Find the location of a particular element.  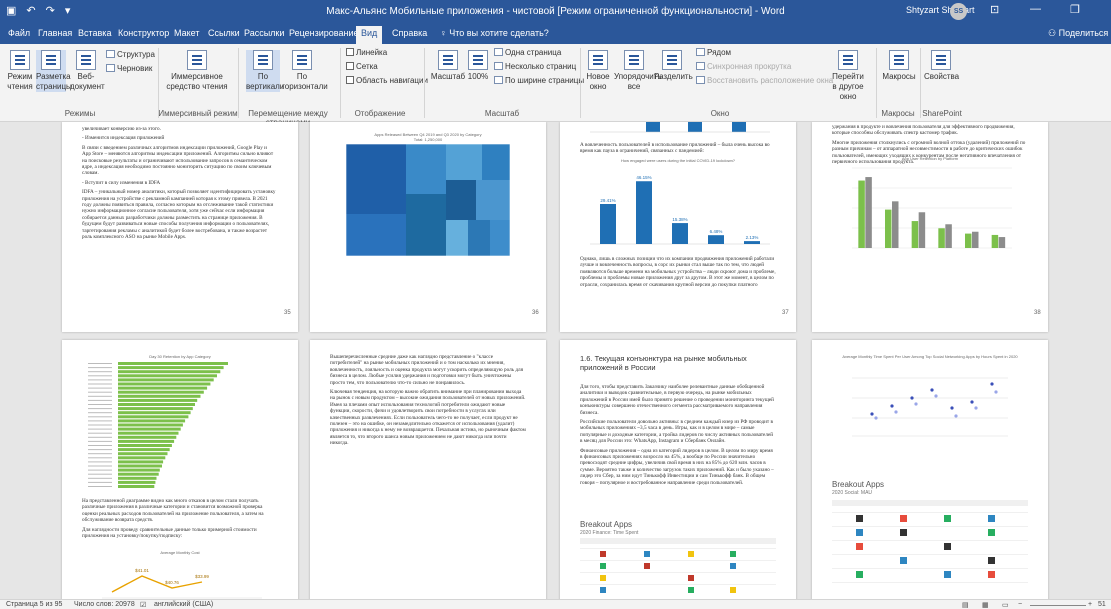

one-page-button: Одна страница is located at coordinates (527, 52).